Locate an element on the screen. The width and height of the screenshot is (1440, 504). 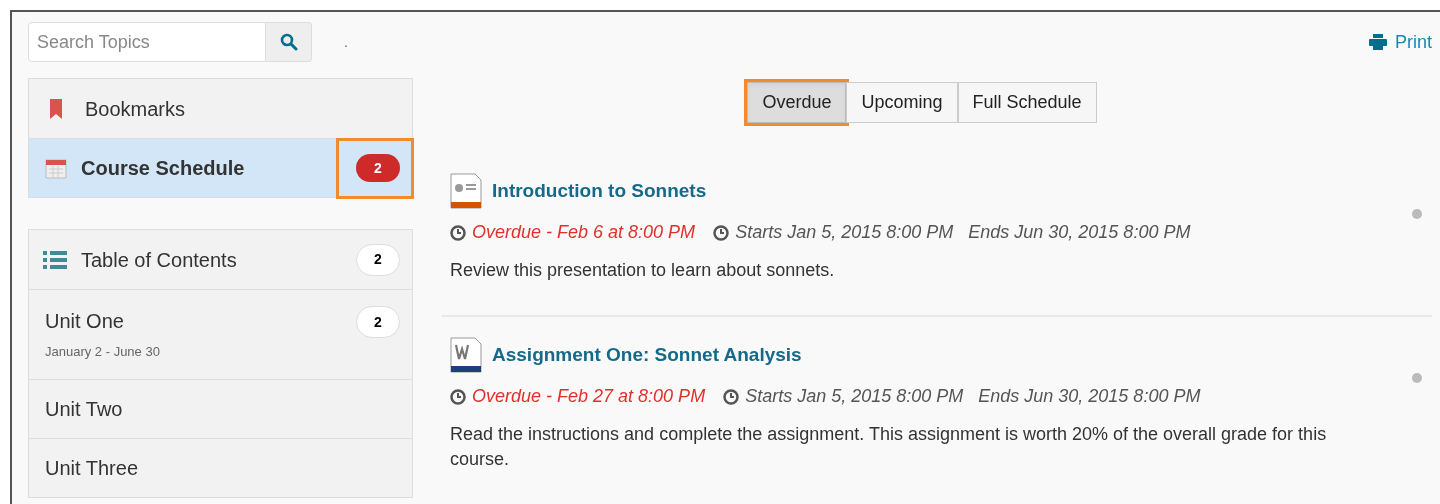
tab: Overdue is located at coordinates (797, 102).